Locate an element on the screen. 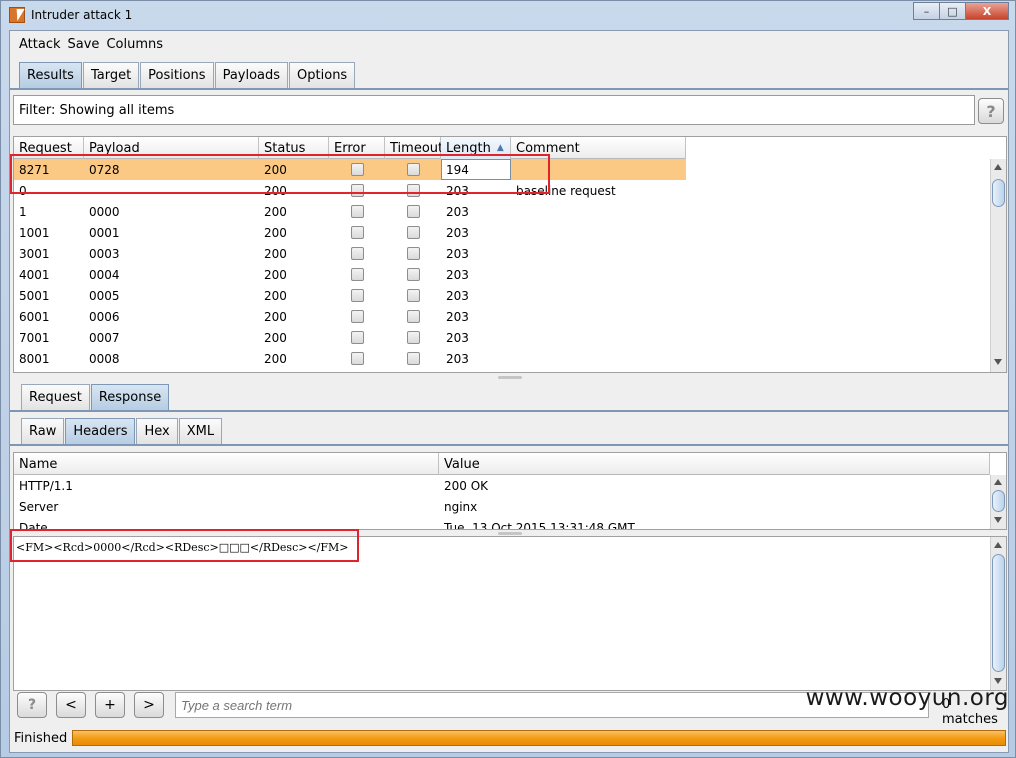 The height and width of the screenshot is (758, 1016). cell-payload: 0008 is located at coordinates (104, 358).